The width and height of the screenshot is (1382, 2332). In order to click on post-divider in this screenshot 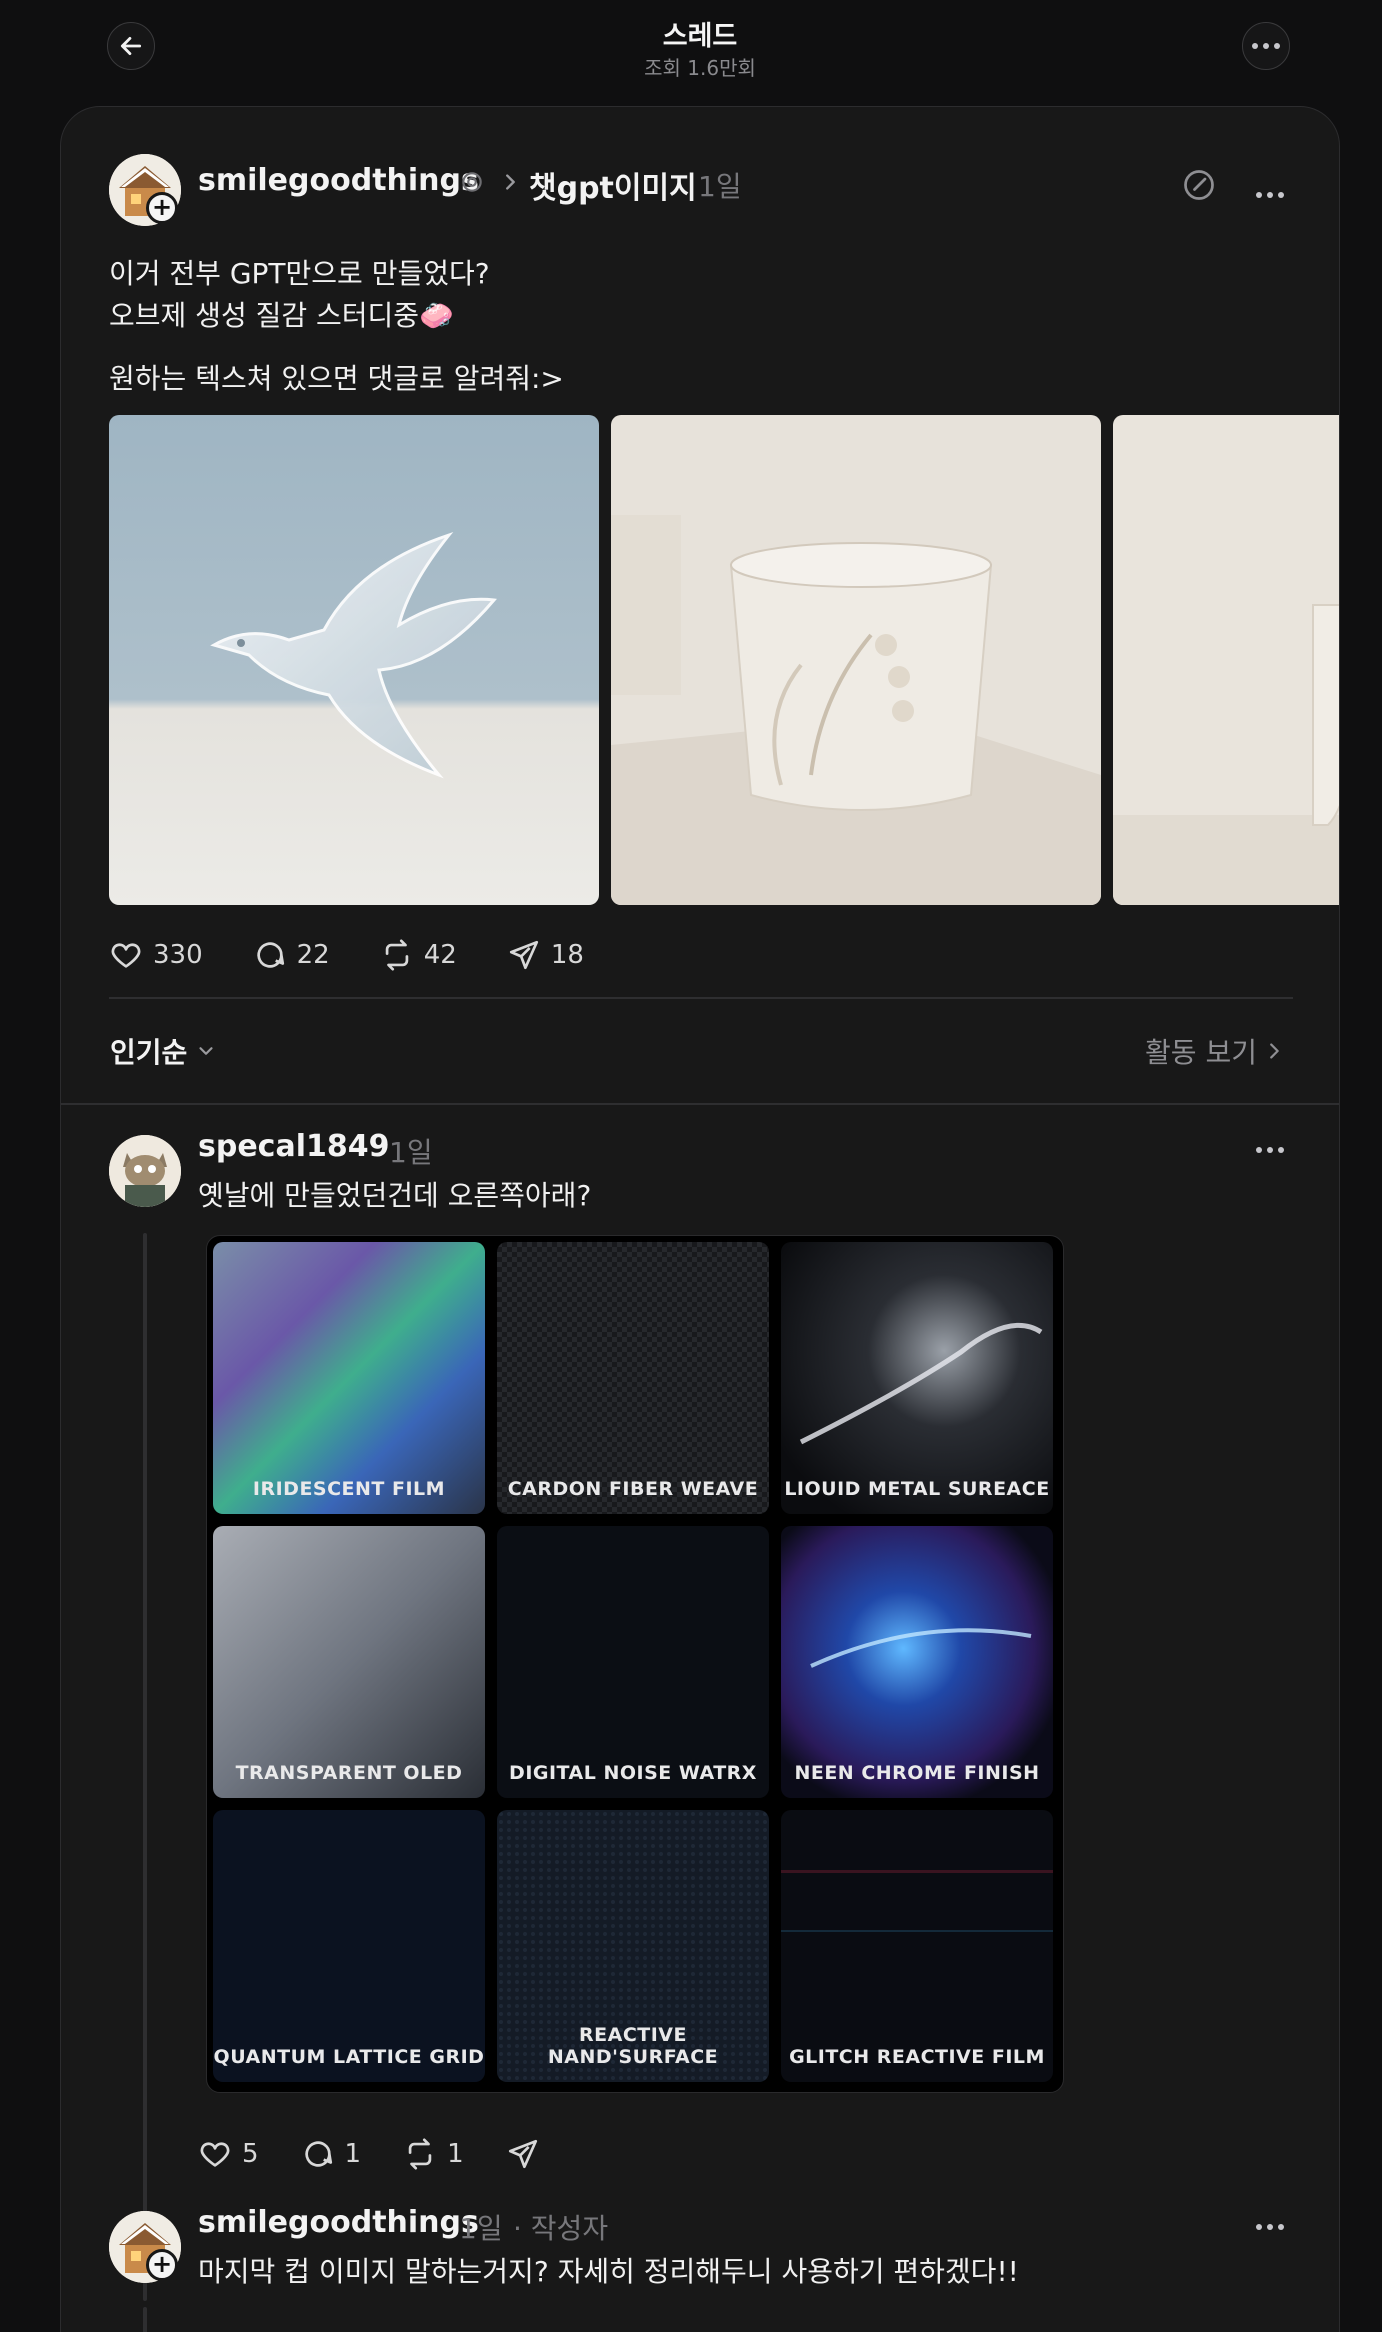, I will do `click(701, 998)`.